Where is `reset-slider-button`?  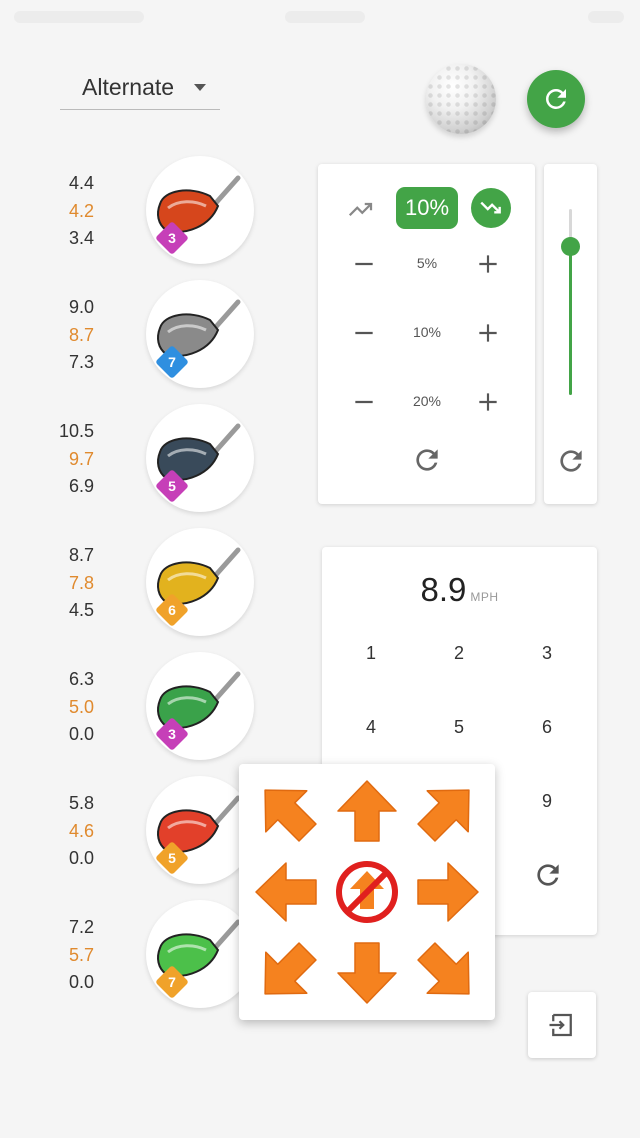 reset-slider-button is located at coordinates (571, 461).